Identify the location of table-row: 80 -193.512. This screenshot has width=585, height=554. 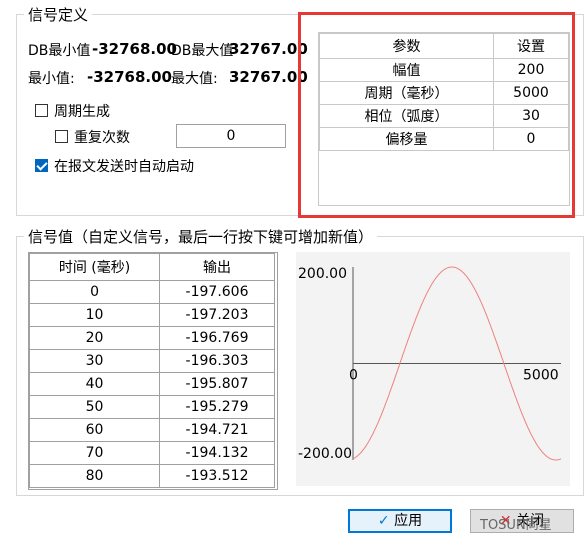
(152, 476).